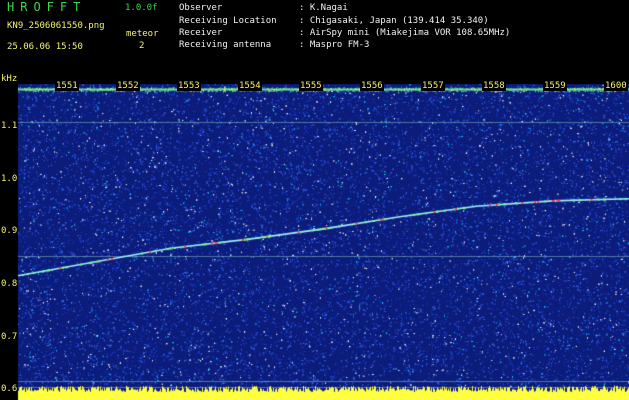 The image size is (629, 400). Describe the element at coordinates (201, 33) in the screenshot. I see `info-key: Receiver` at that location.